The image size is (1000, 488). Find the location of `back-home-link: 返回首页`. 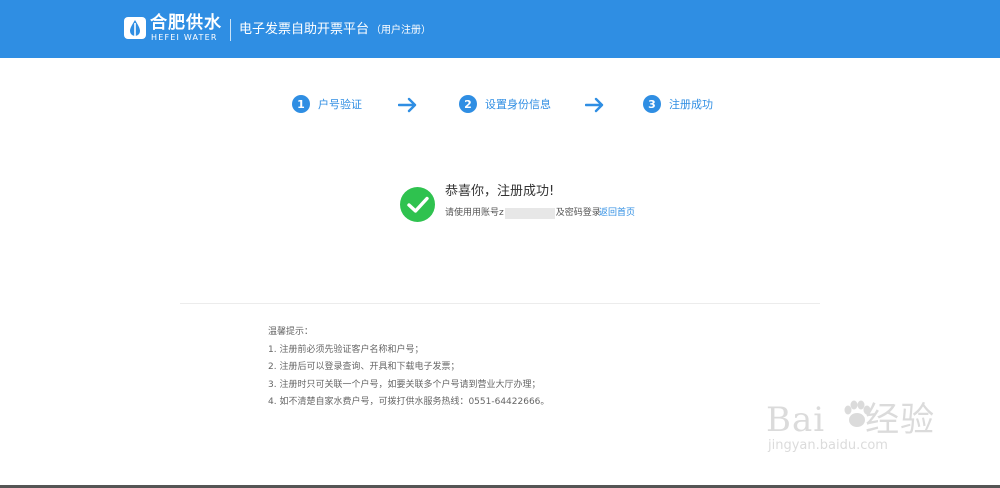

back-home-link: 返回首页 is located at coordinates (617, 213).